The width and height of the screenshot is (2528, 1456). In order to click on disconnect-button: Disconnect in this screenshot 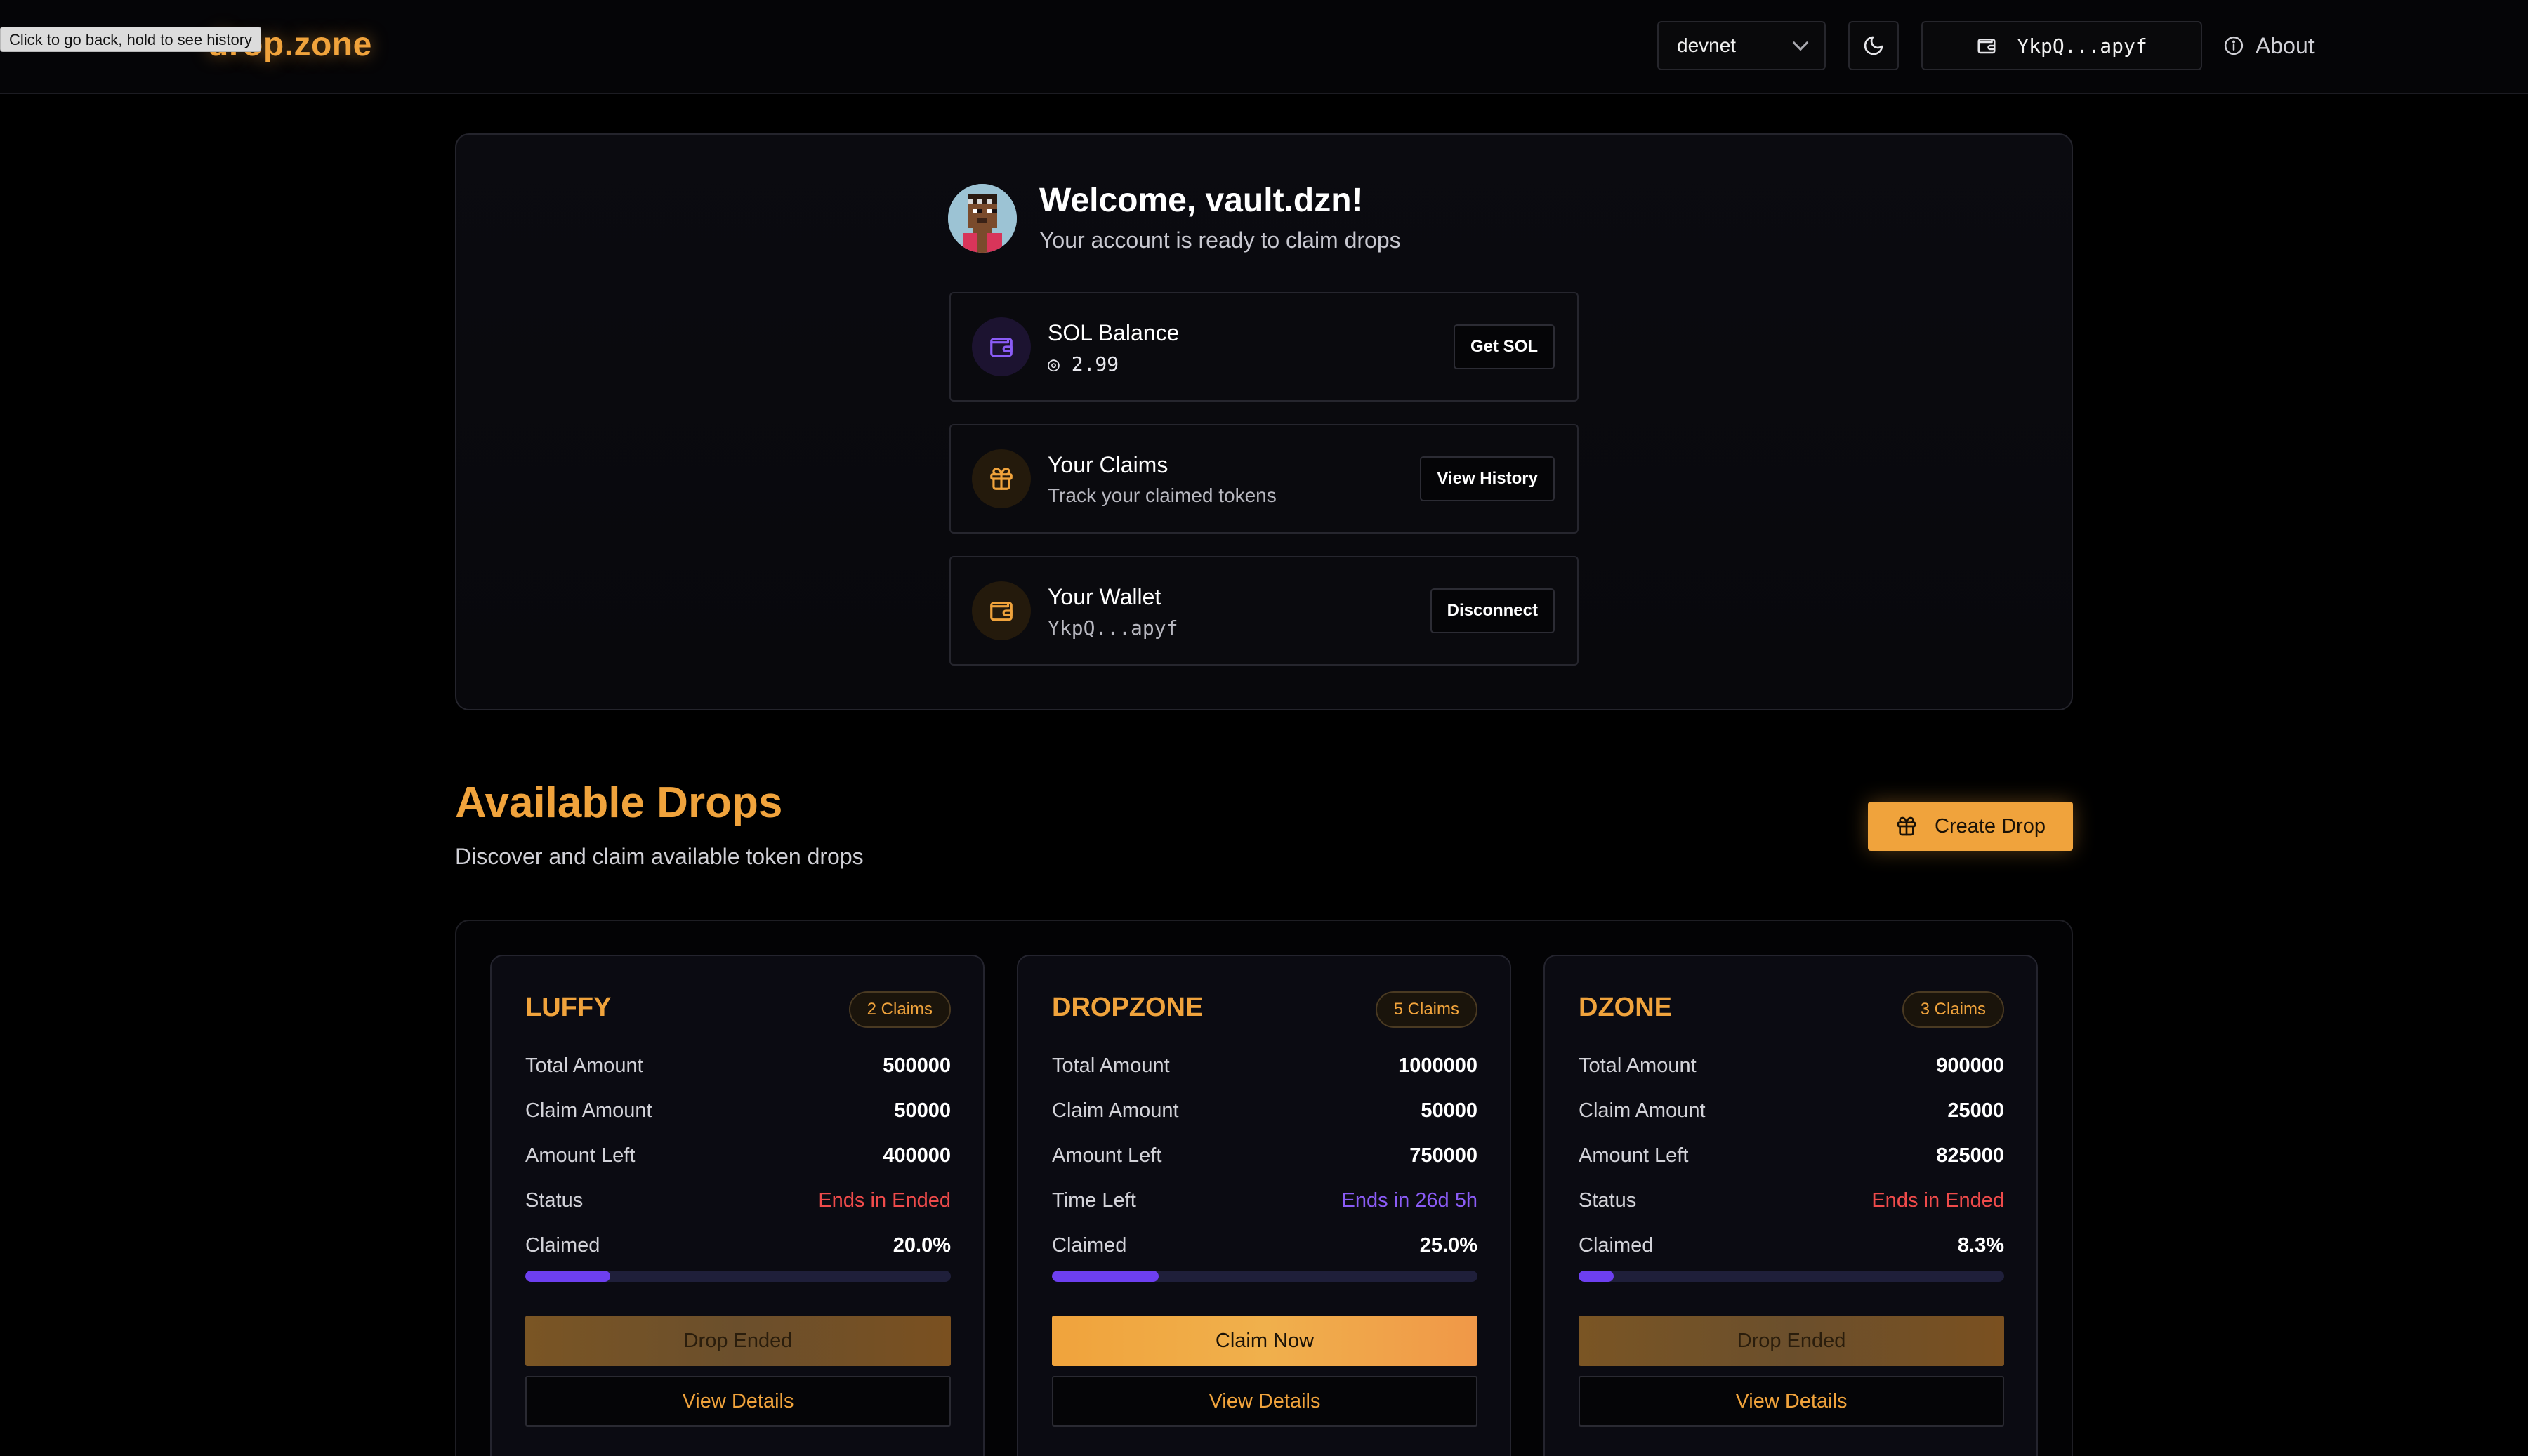, I will do `click(1492, 610)`.